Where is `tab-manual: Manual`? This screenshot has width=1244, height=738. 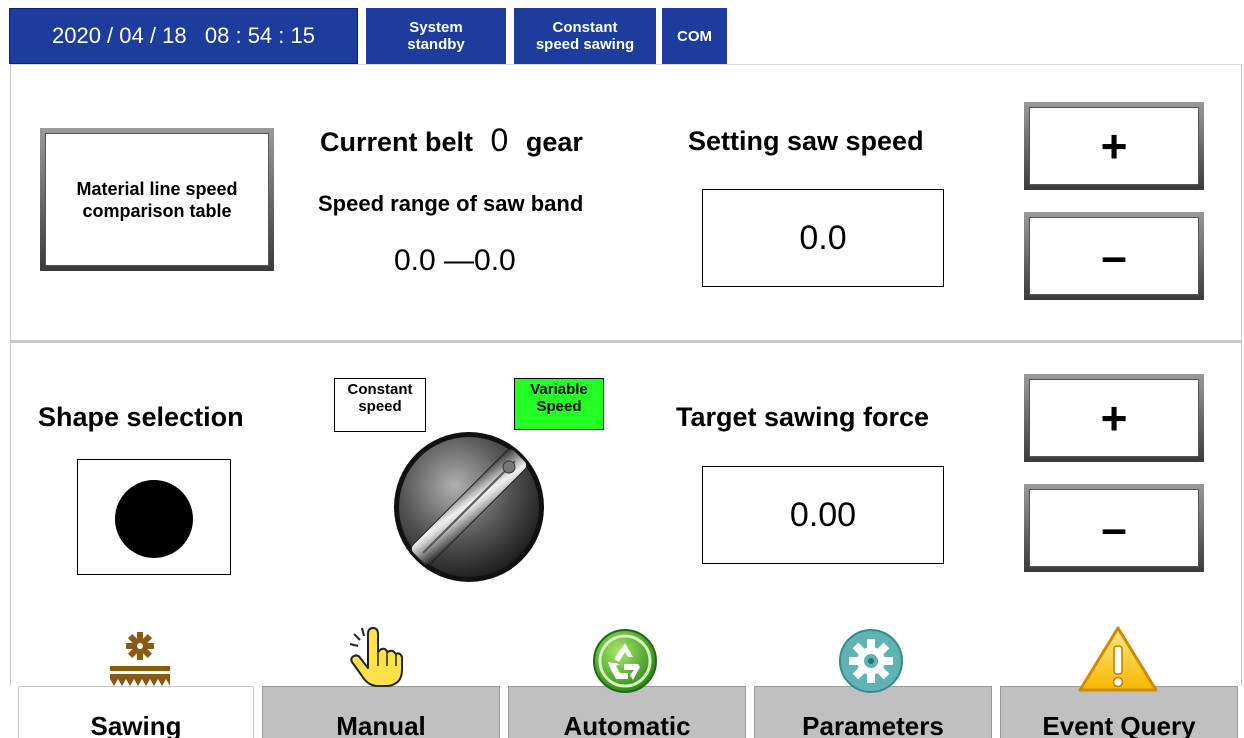
tab-manual: Manual is located at coordinates (381, 712).